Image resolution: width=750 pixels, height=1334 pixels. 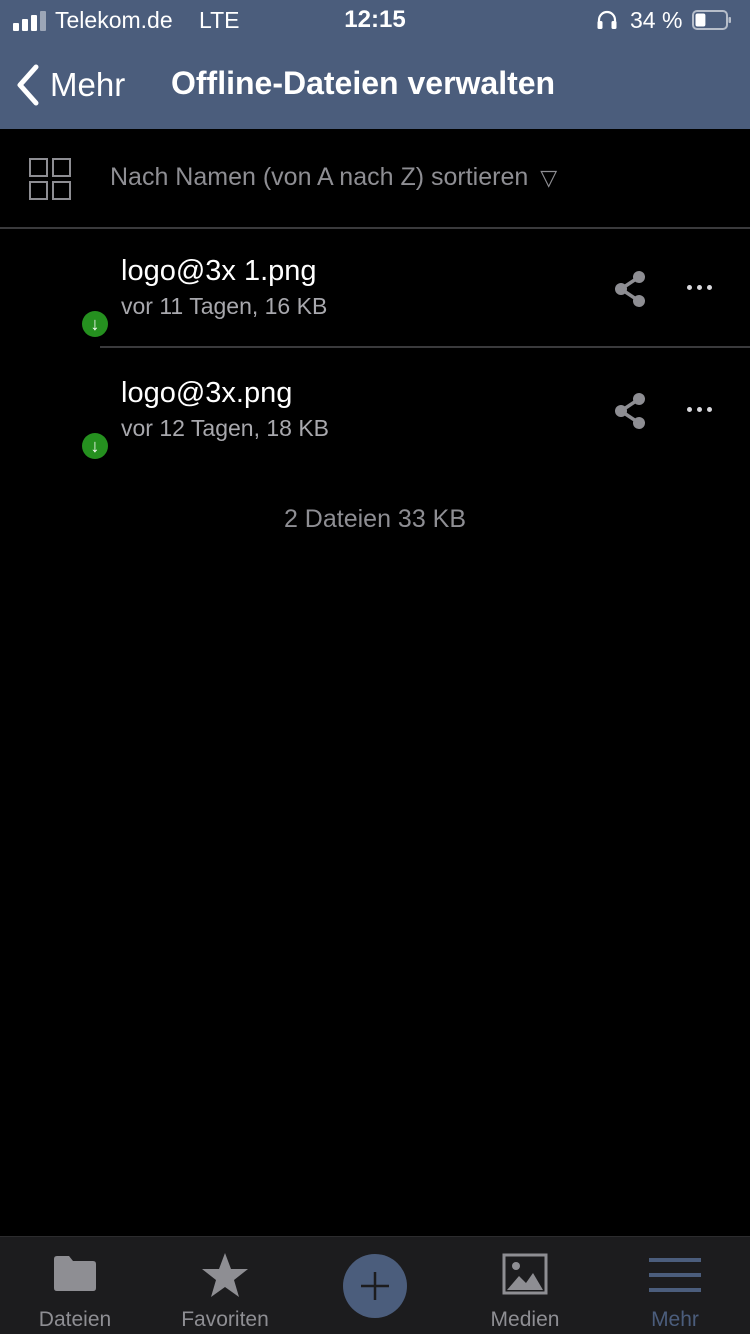 What do you see at coordinates (525, 1274) in the screenshot?
I see `image-icon` at bounding box center [525, 1274].